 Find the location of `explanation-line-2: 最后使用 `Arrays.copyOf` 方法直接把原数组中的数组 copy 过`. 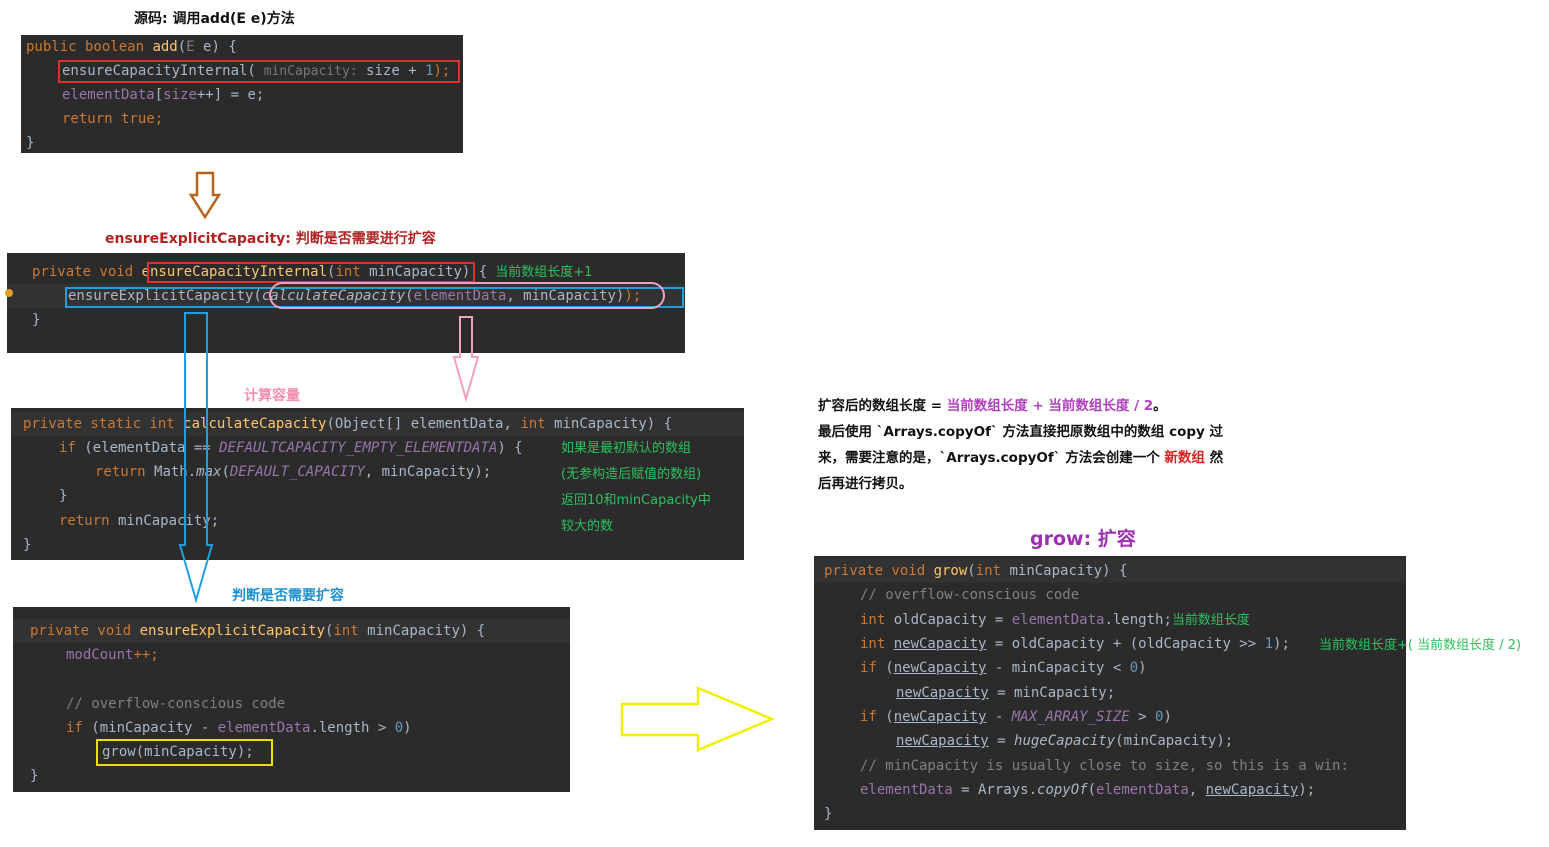

explanation-line-2: 最后使用 `Arrays.copyOf` 方法直接把原数组中的数组 copy 过 is located at coordinates (1021, 432).